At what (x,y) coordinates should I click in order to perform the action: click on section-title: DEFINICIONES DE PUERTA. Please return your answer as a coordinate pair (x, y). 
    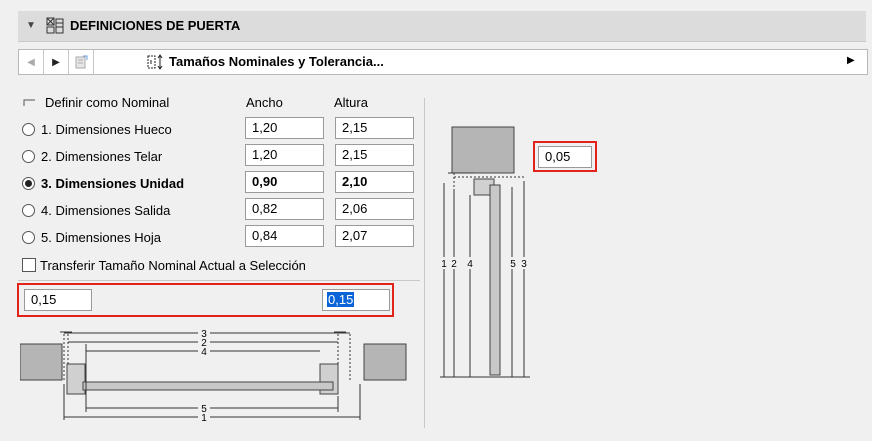
    Looking at the image, I should click on (155, 25).